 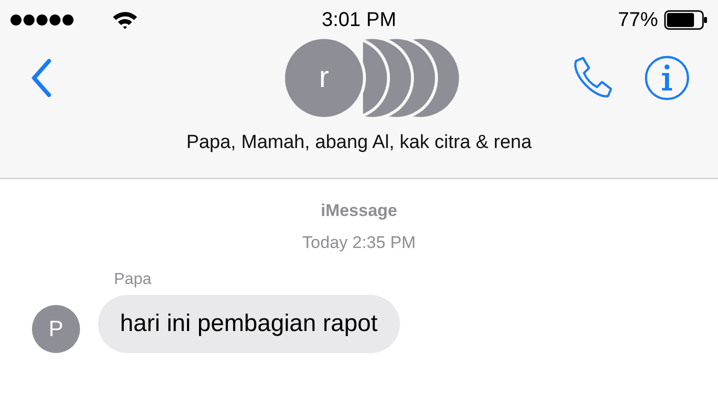 What do you see at coordinates (125, 20) in the screenshot?
I see `wifi-icon` at bounding box center [125, 20].